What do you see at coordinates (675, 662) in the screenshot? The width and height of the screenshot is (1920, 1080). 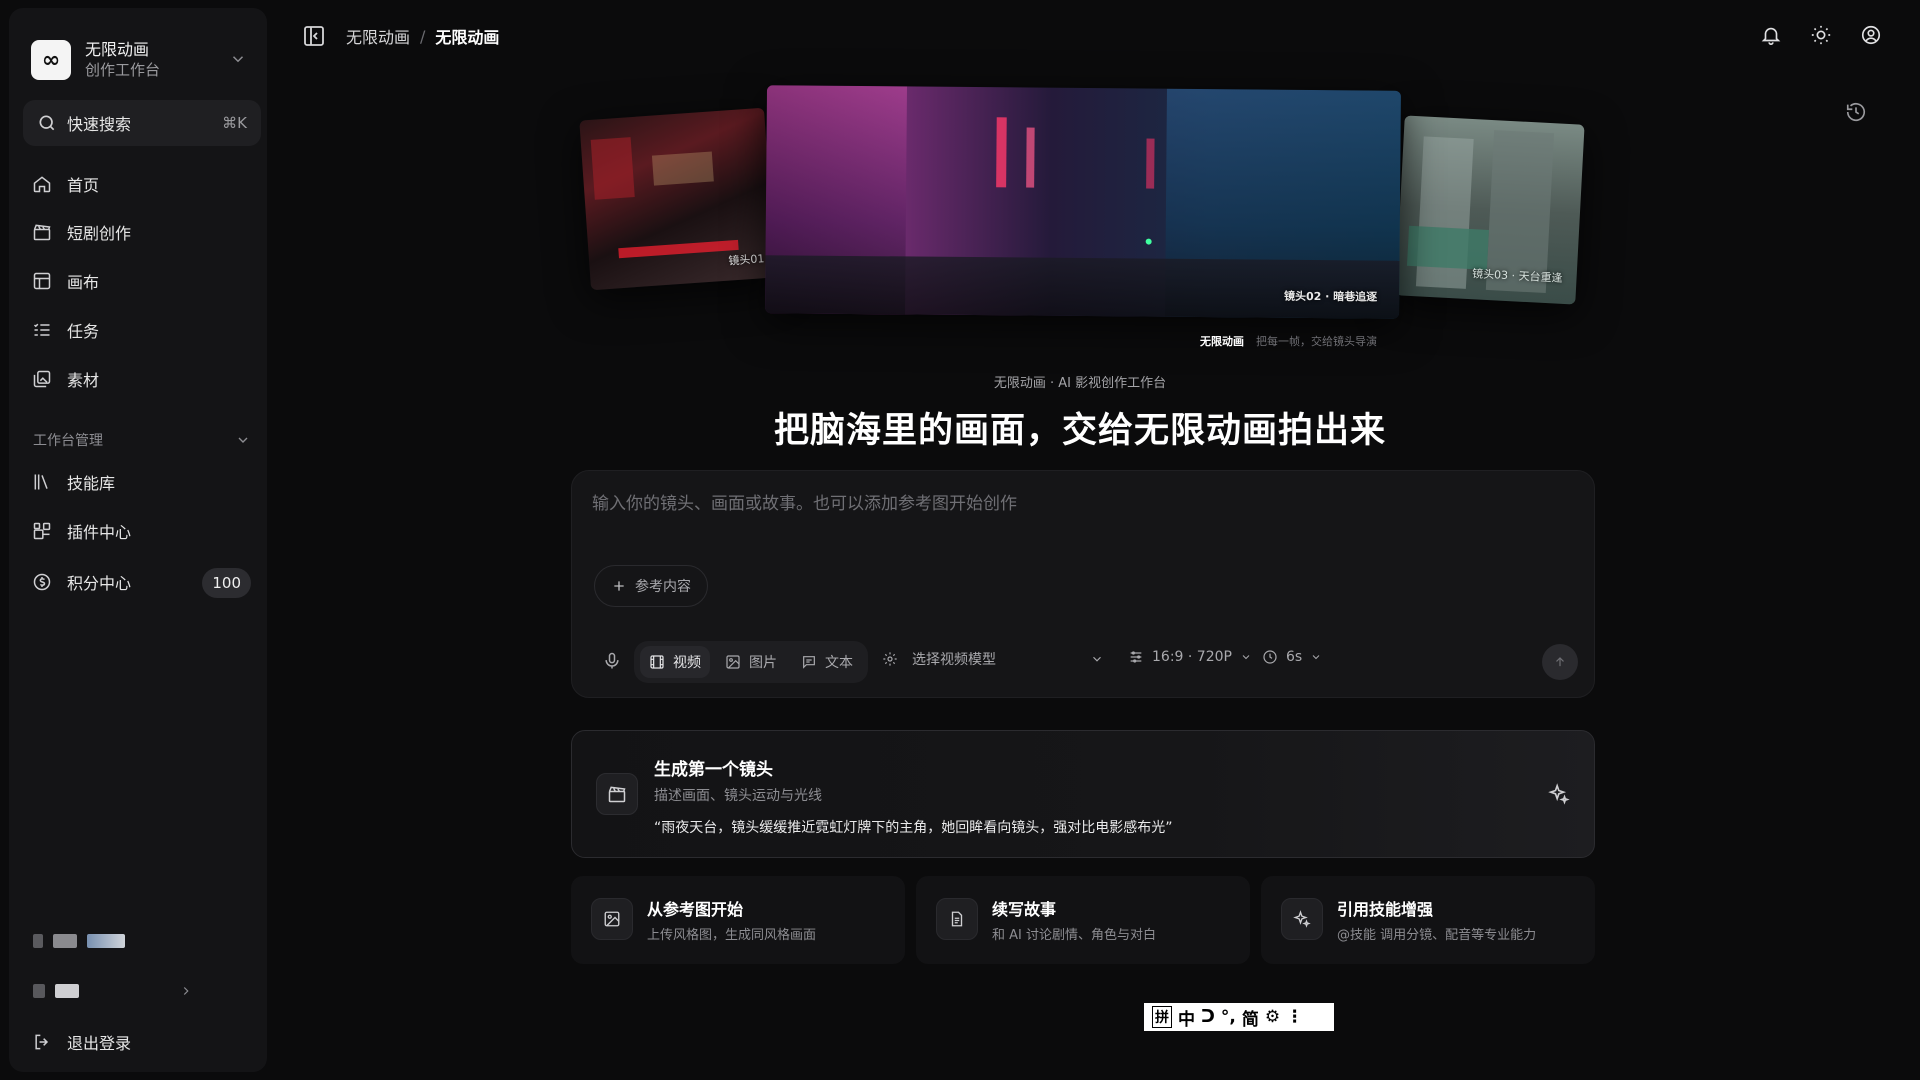 I see `mode-video-tab: 视频` at bounding box center [675, 662].